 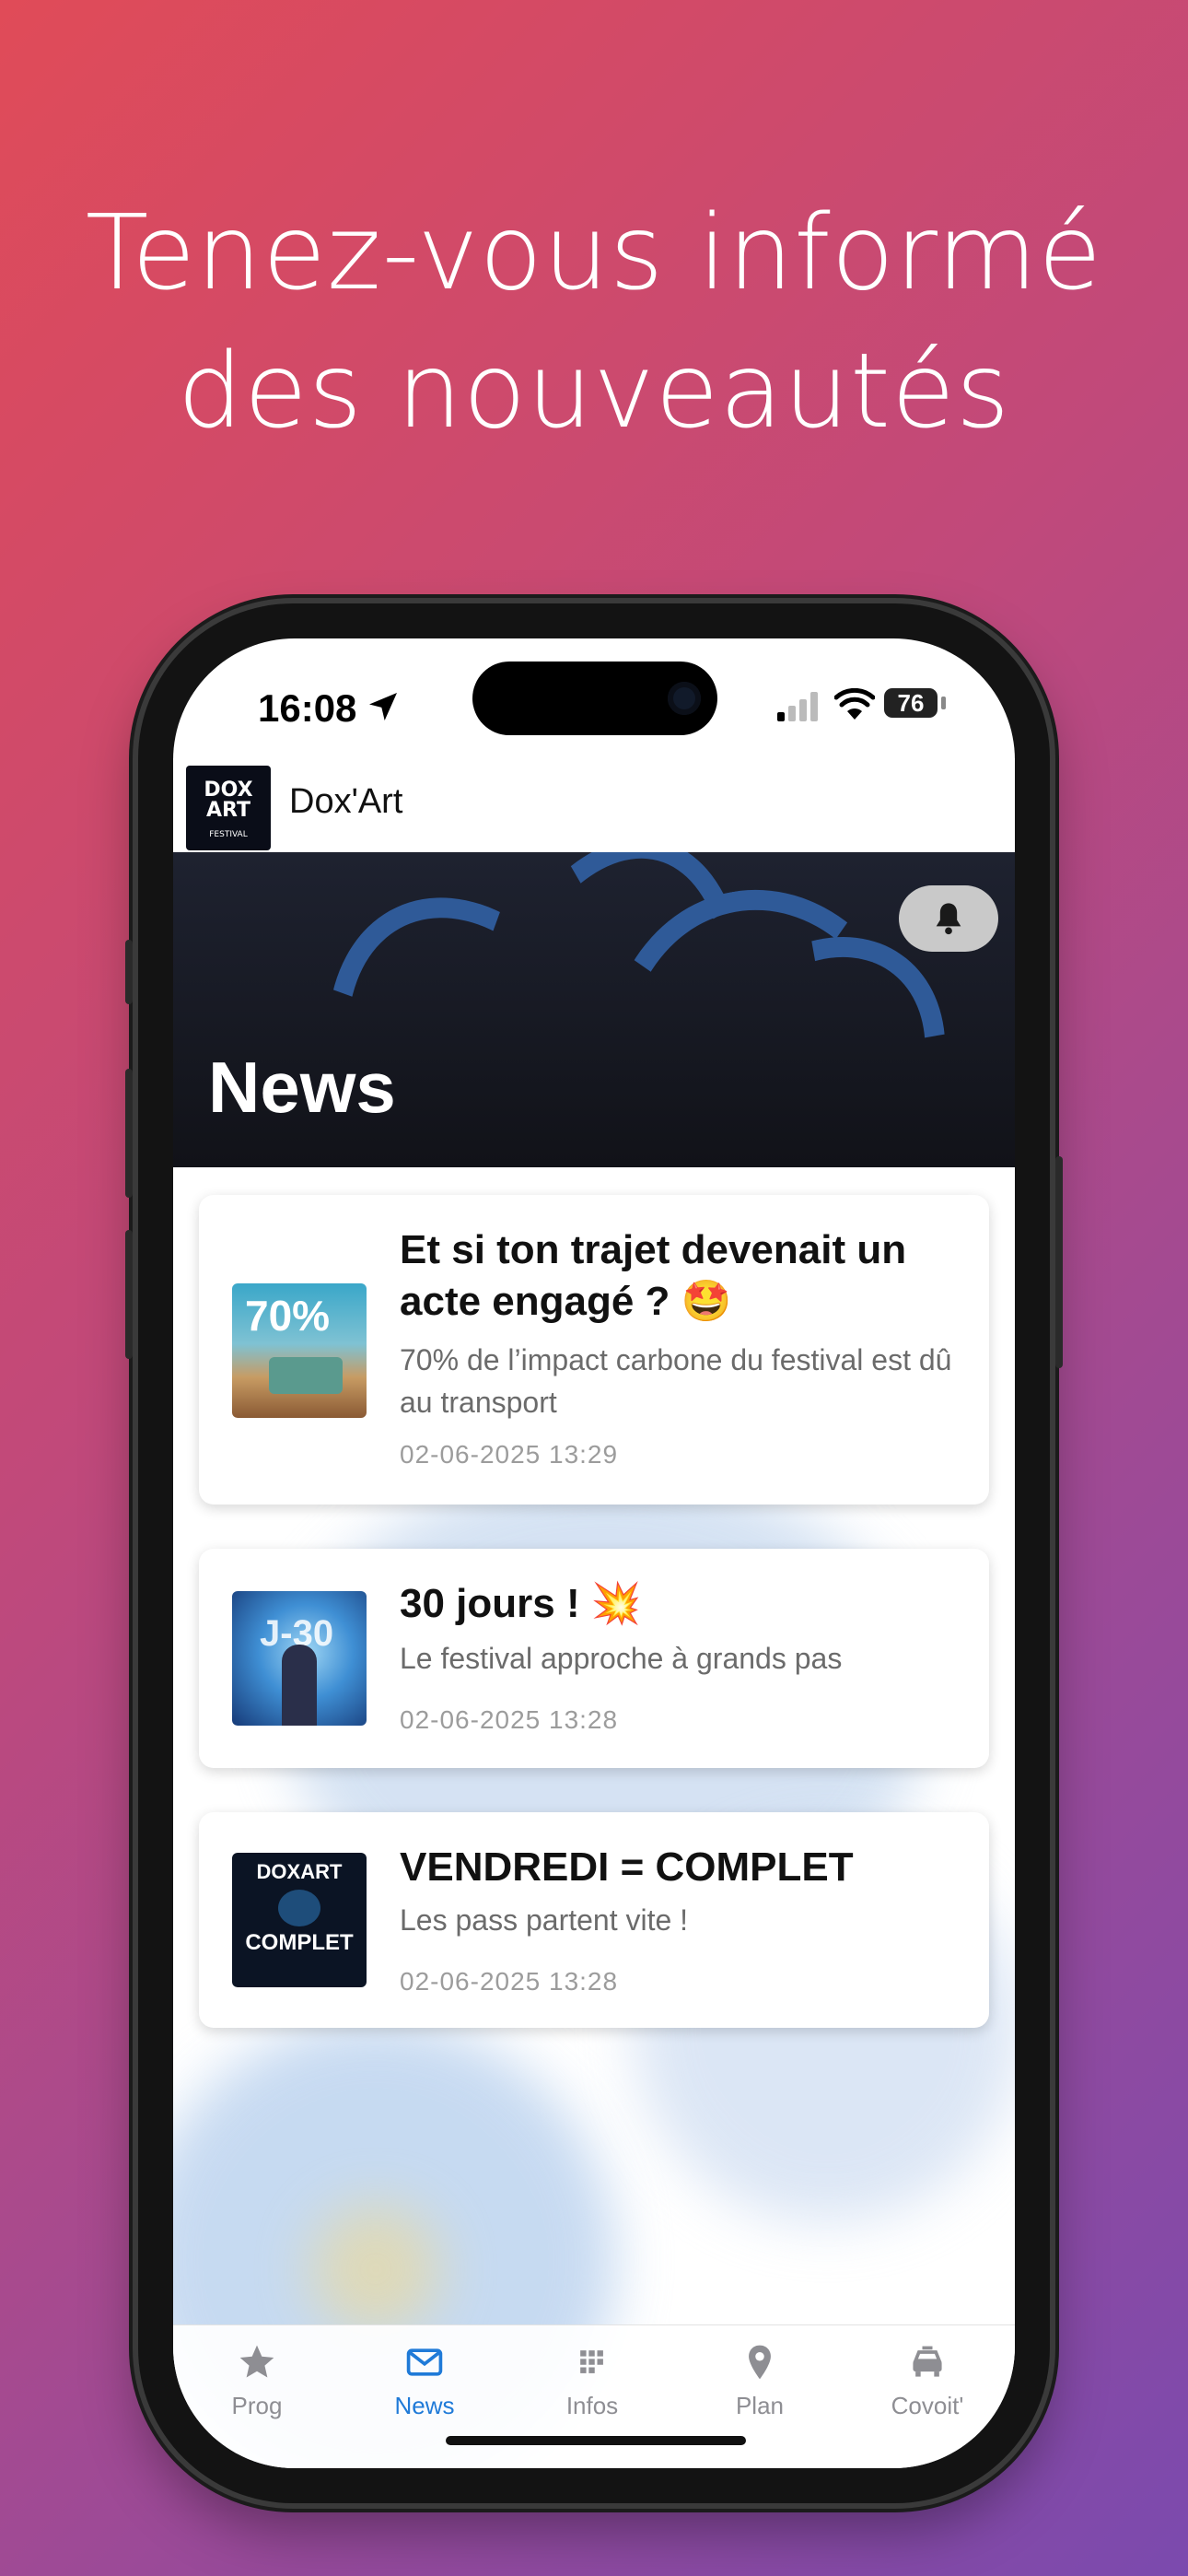 What do you see at coordinates (911, 703) in the screenshot?
I see `battery-indicator: 76` at bounding box center [911, 703].